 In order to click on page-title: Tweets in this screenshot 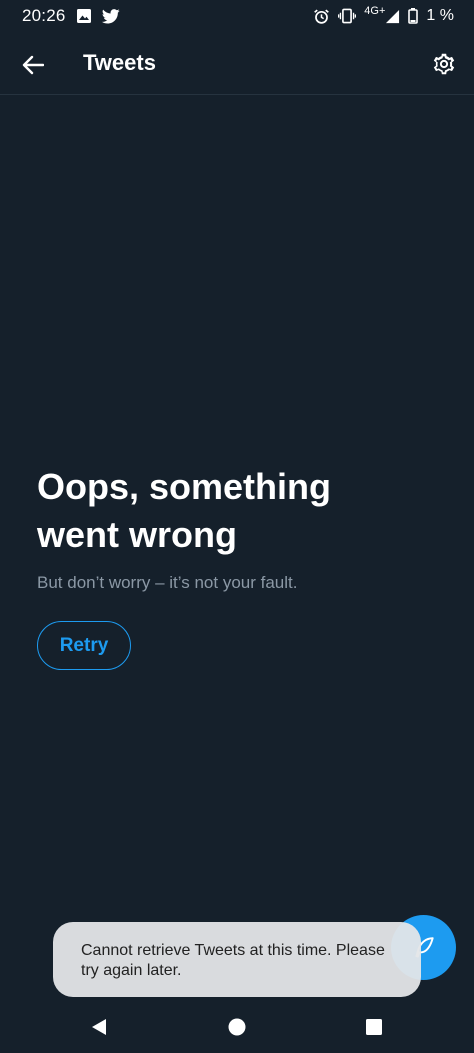, I will do `click(119, 62)`.